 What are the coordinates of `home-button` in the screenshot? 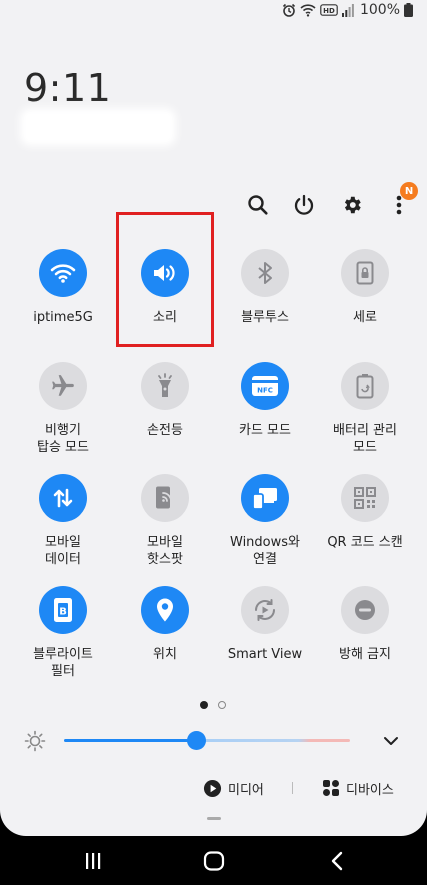 It's located at (214, 861).